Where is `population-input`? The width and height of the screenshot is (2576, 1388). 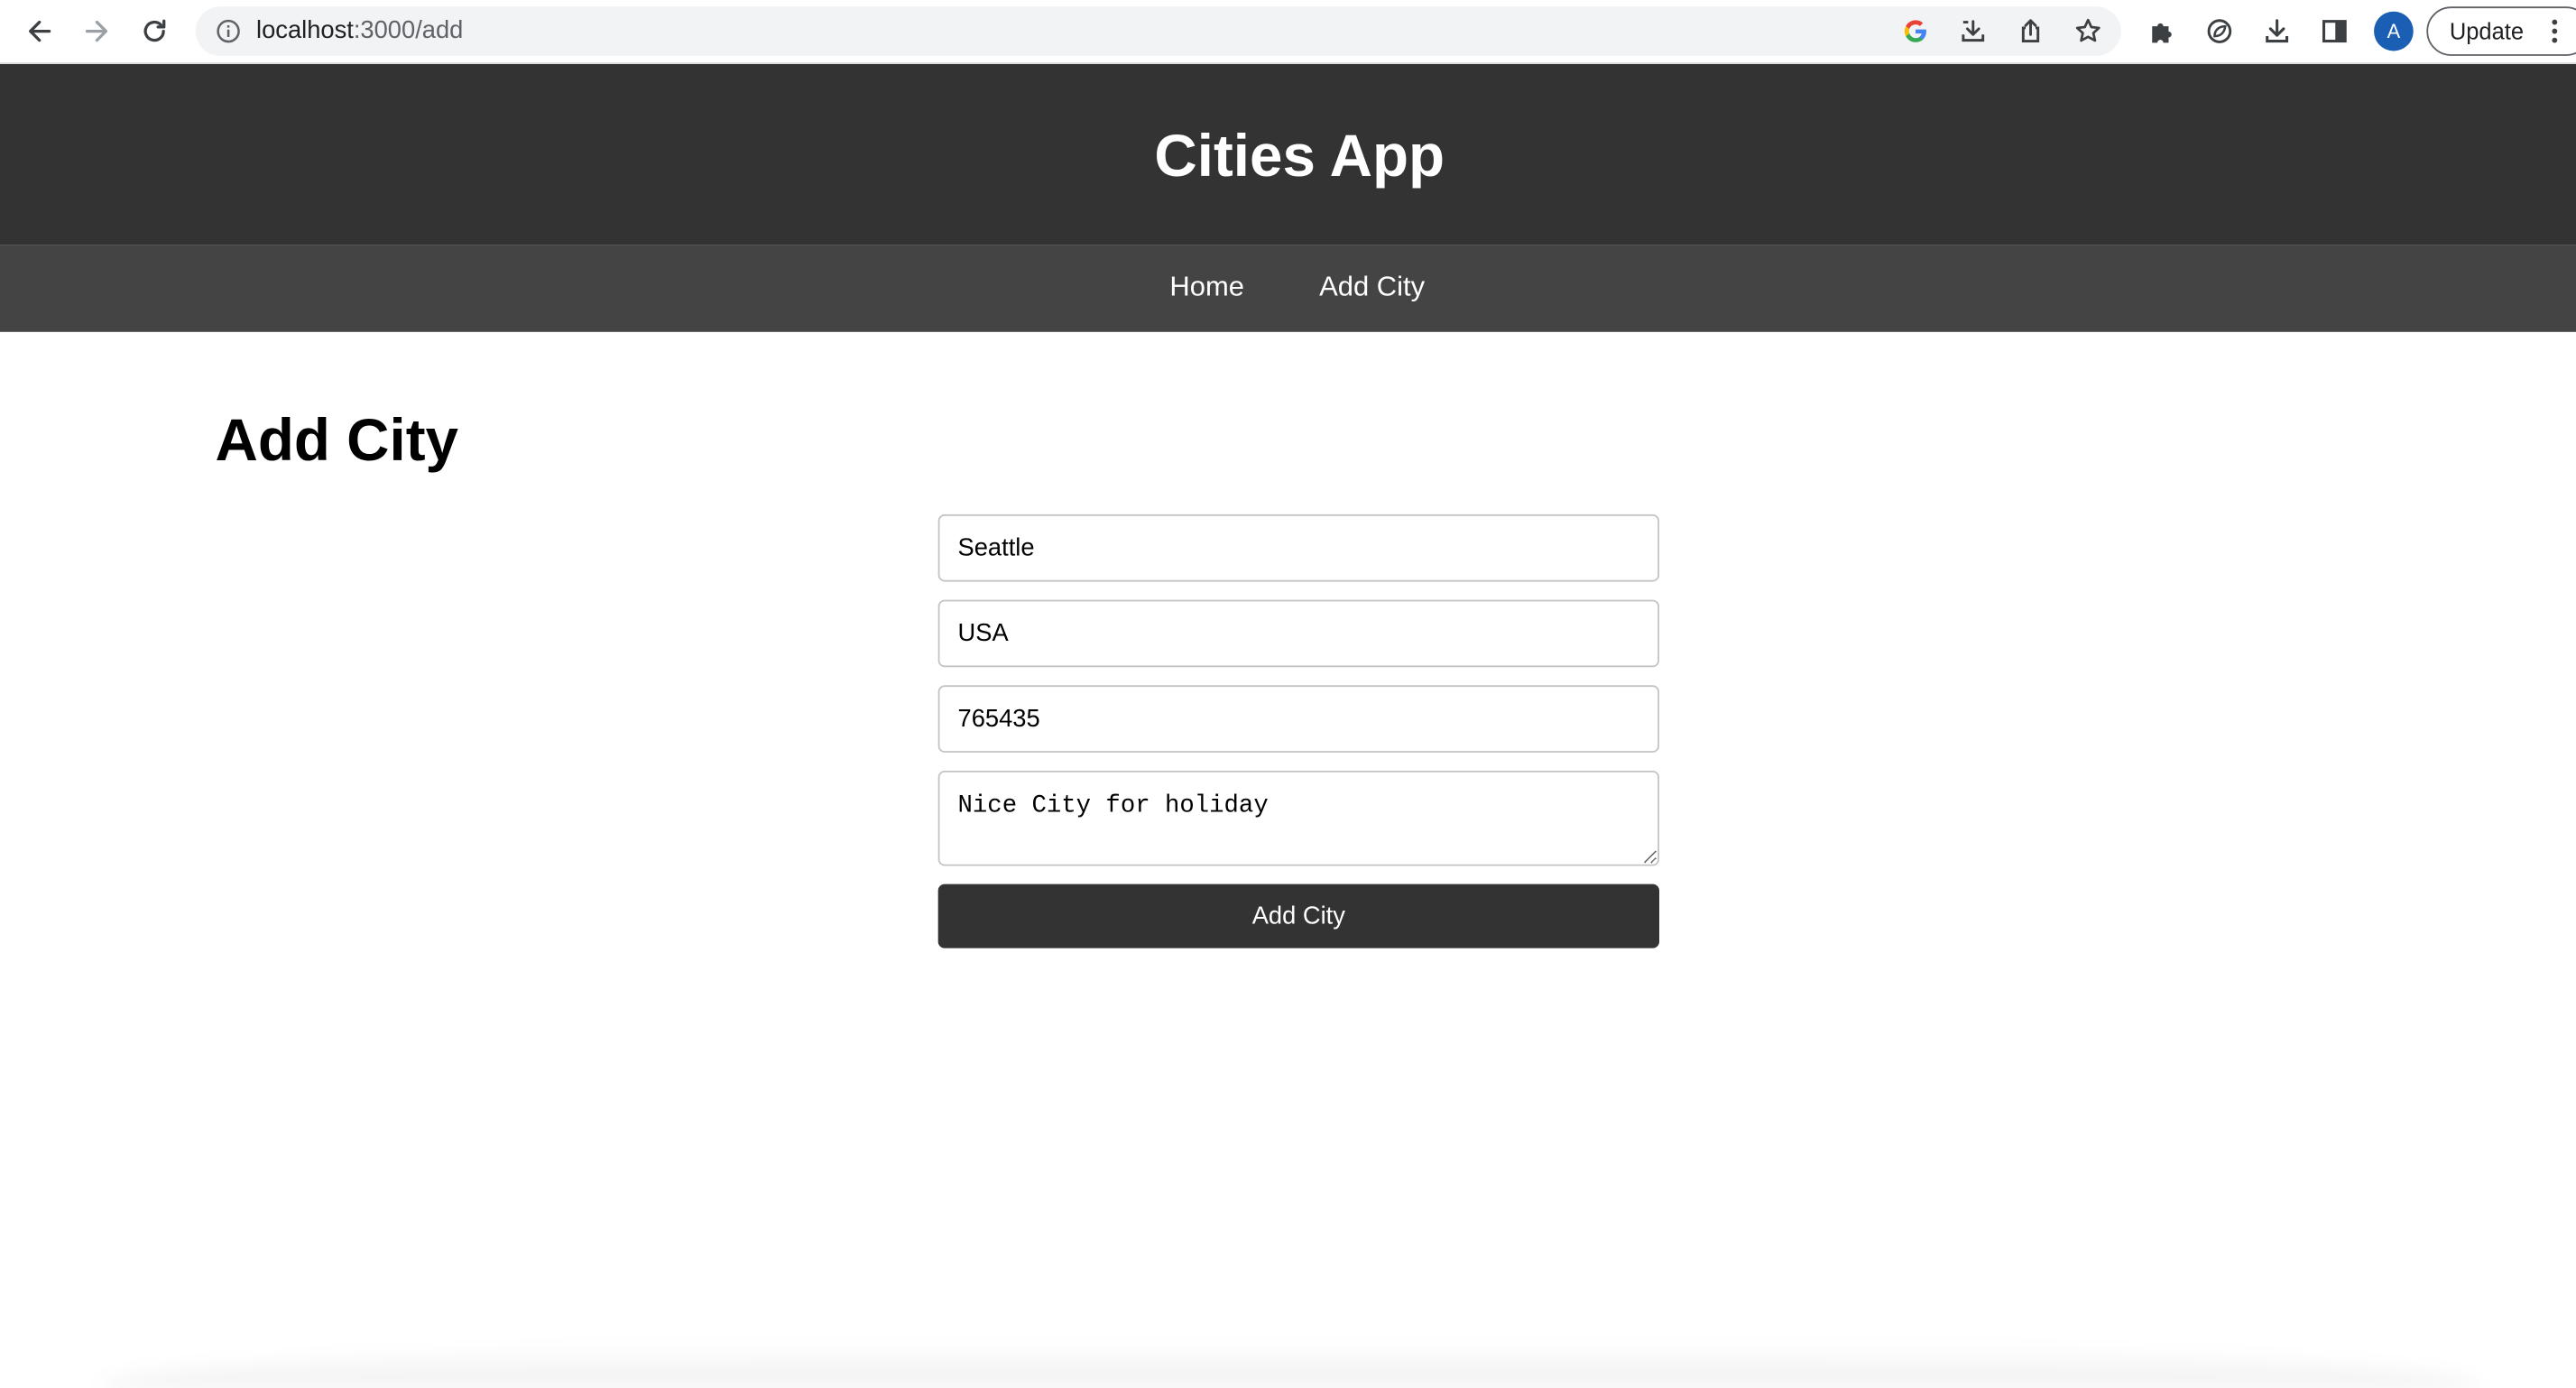
population-input is located at coordinates (1298, 719).